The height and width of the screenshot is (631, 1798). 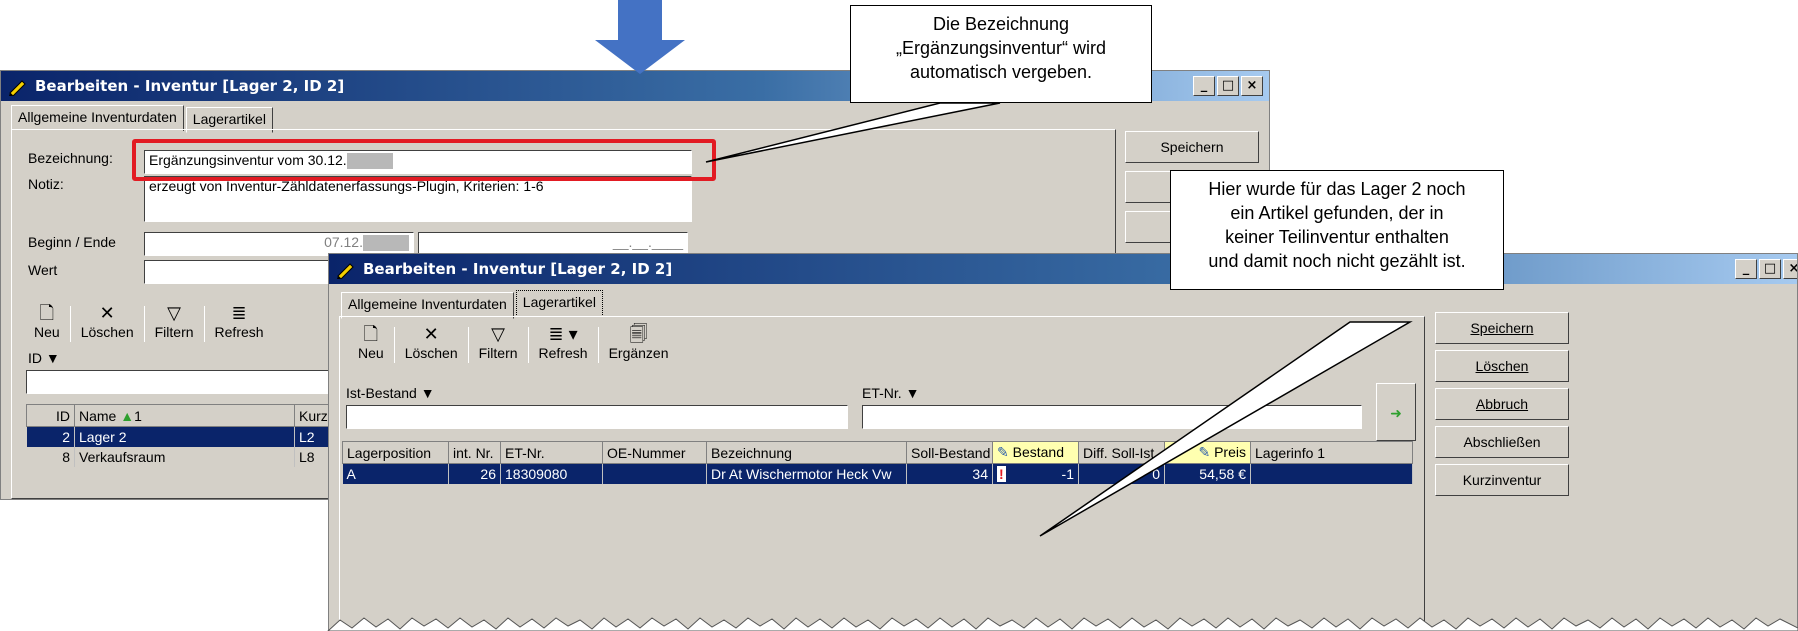 What do you see at coordinates (890, 393) in the screenshot?
I see `et-nr-filter-label: ET-Nr. ▼` at bounding box center [890, 393].